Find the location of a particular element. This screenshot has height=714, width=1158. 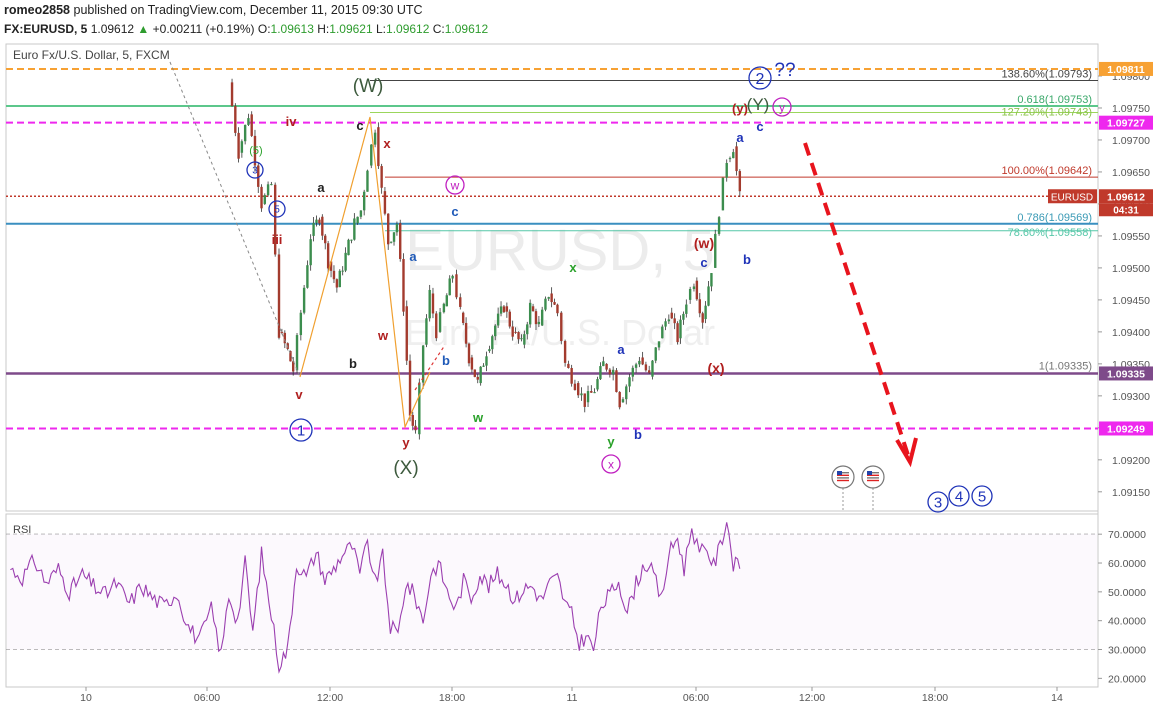

rsi-tick-label: 20.0000 is located at coordinates (1127, 679).